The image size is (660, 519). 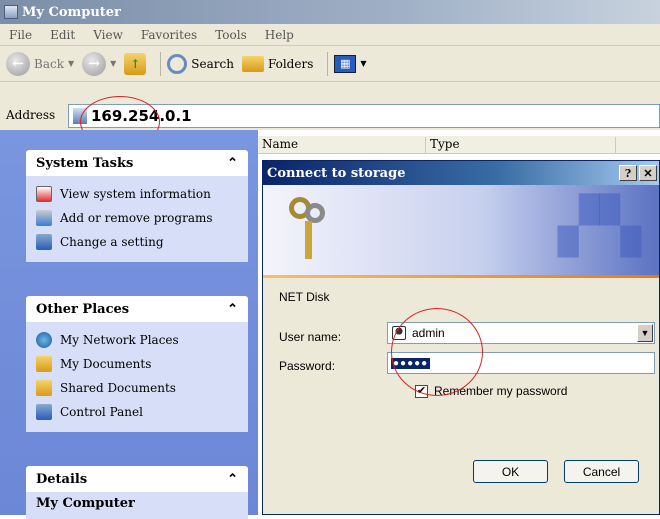 I want to click on dialog-title: Connect to storage, so click(x=336, y=173).